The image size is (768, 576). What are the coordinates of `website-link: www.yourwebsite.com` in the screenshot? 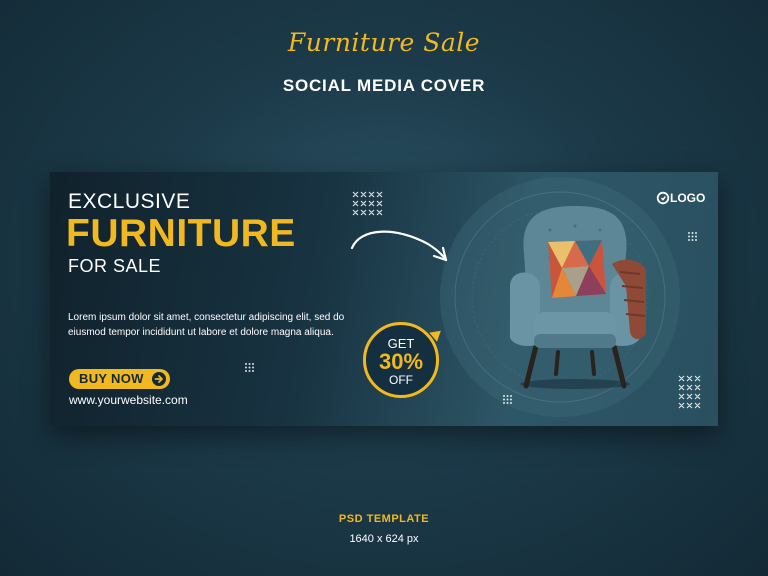 It's located at (128, 400).